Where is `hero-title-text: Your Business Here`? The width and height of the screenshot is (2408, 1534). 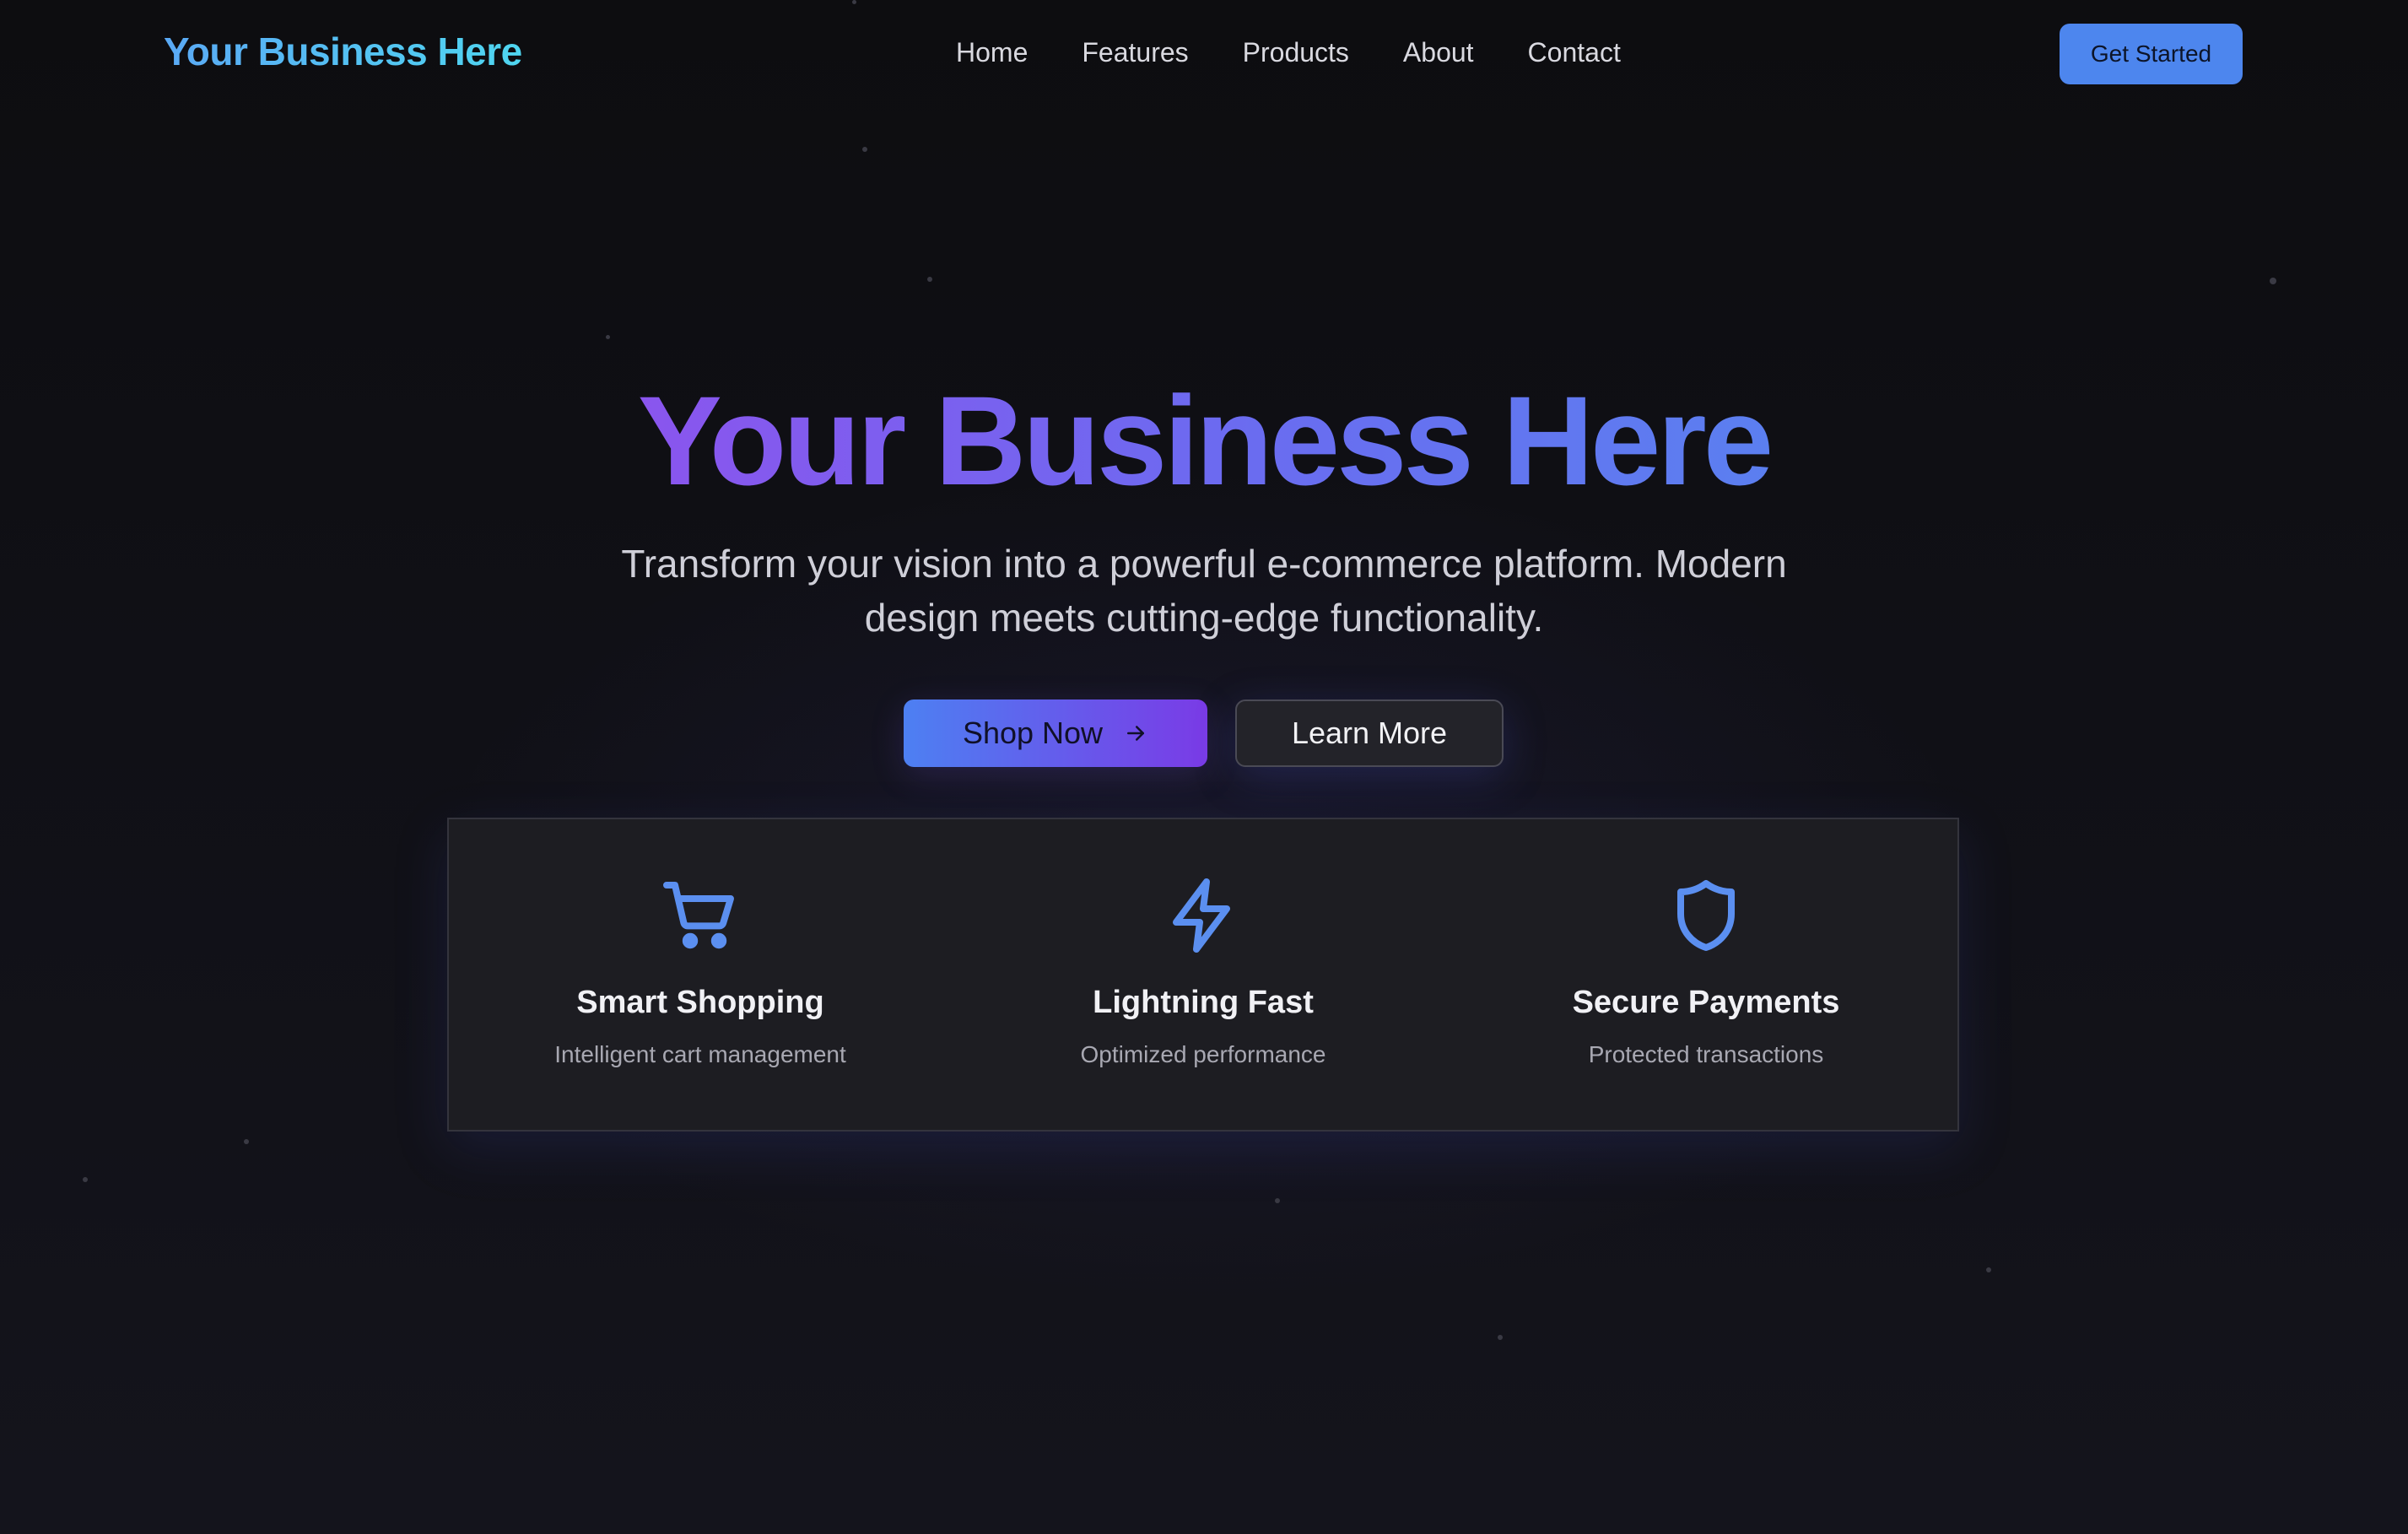
hero-title-text: Your Business Here is located at coordinates (1206, 441).